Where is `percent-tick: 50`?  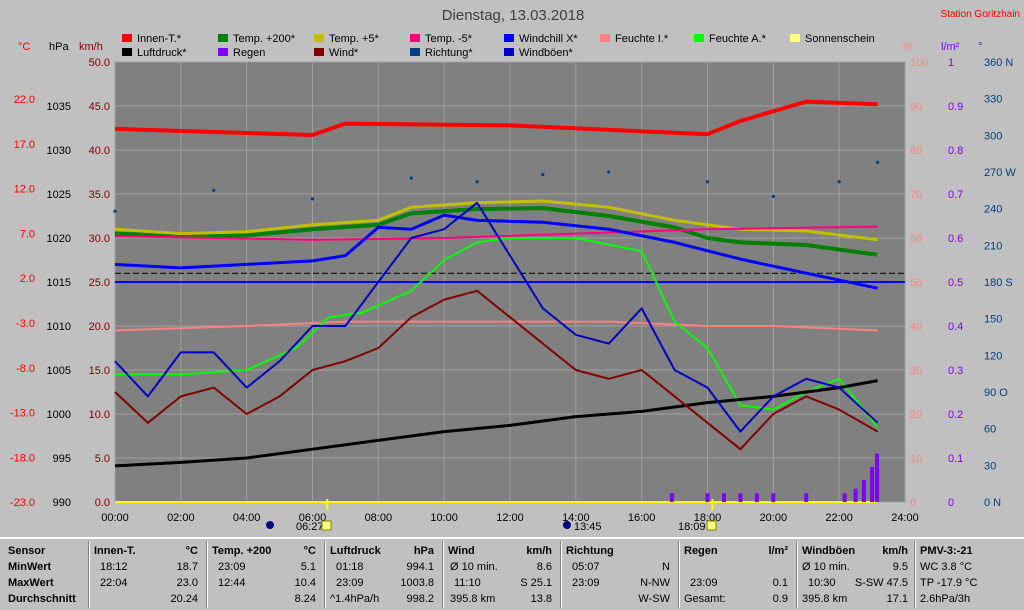 percent-tick: 50 is located at coordinates (916, 283).